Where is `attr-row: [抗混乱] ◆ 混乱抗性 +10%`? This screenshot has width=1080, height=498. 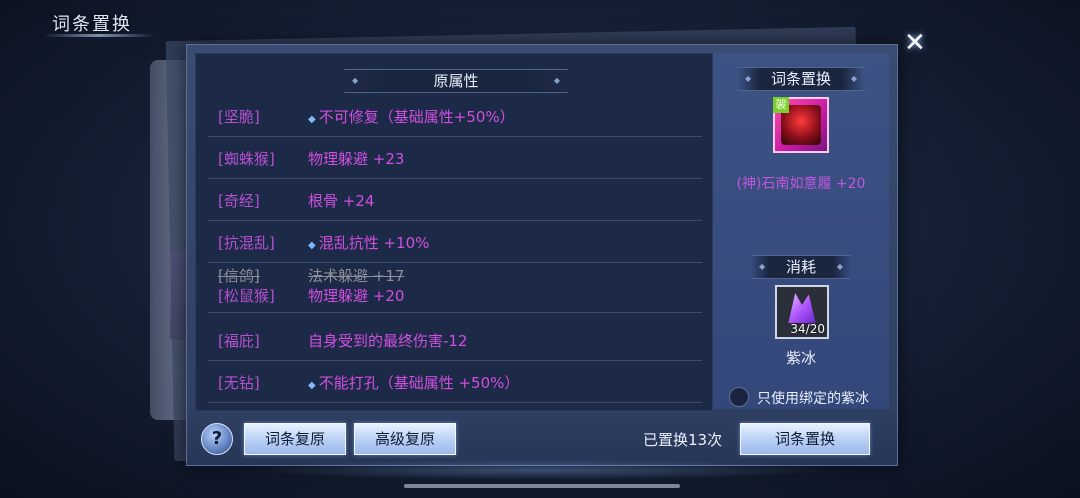
attr-row: [抗混乱] ◆ 混乱抗性 +10% is located at coordinates (455, 242).